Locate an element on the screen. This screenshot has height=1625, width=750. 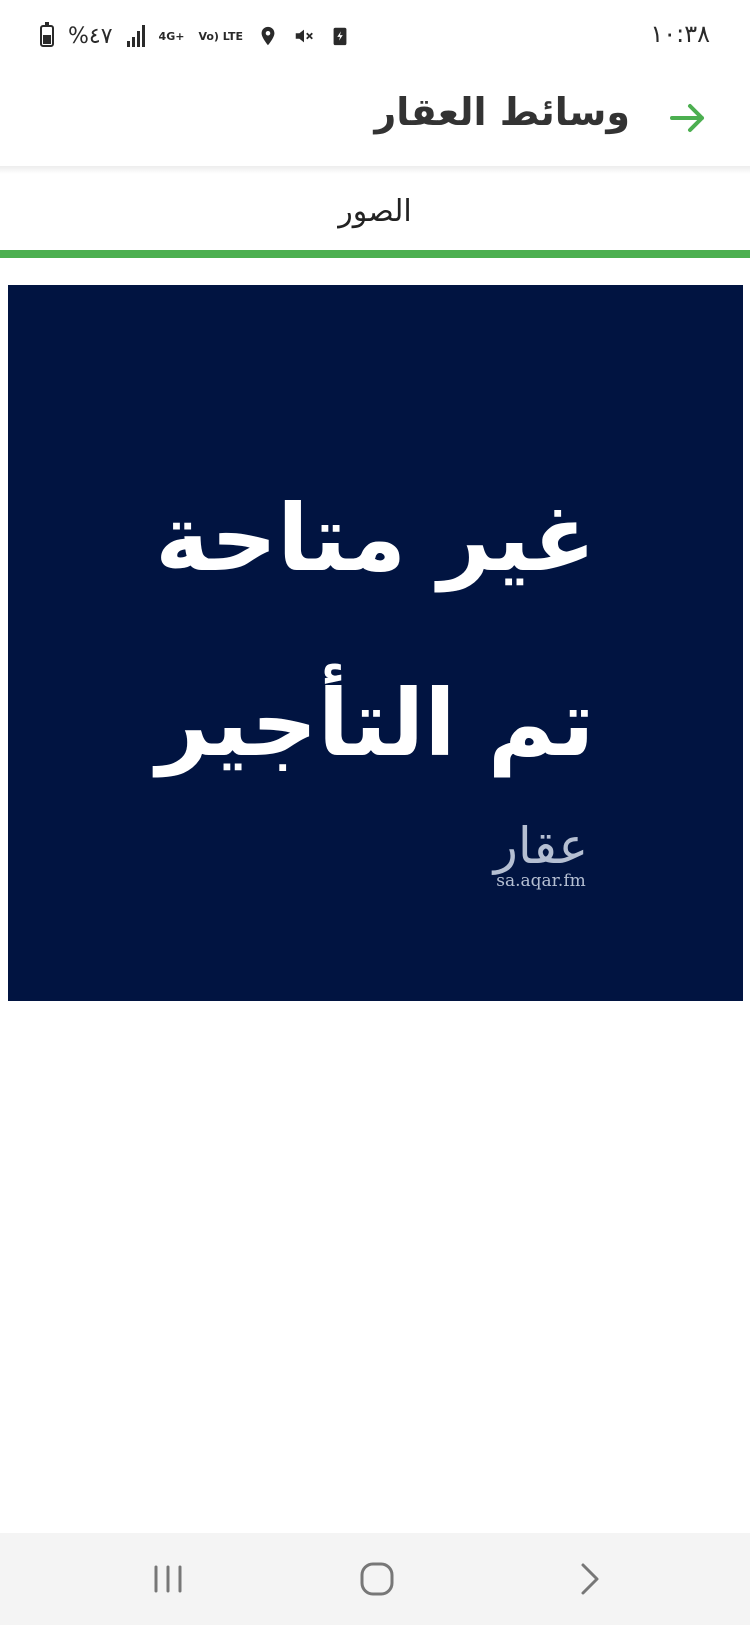
photo-text-rented: تم التأجير is located at coordinates (375, 723).